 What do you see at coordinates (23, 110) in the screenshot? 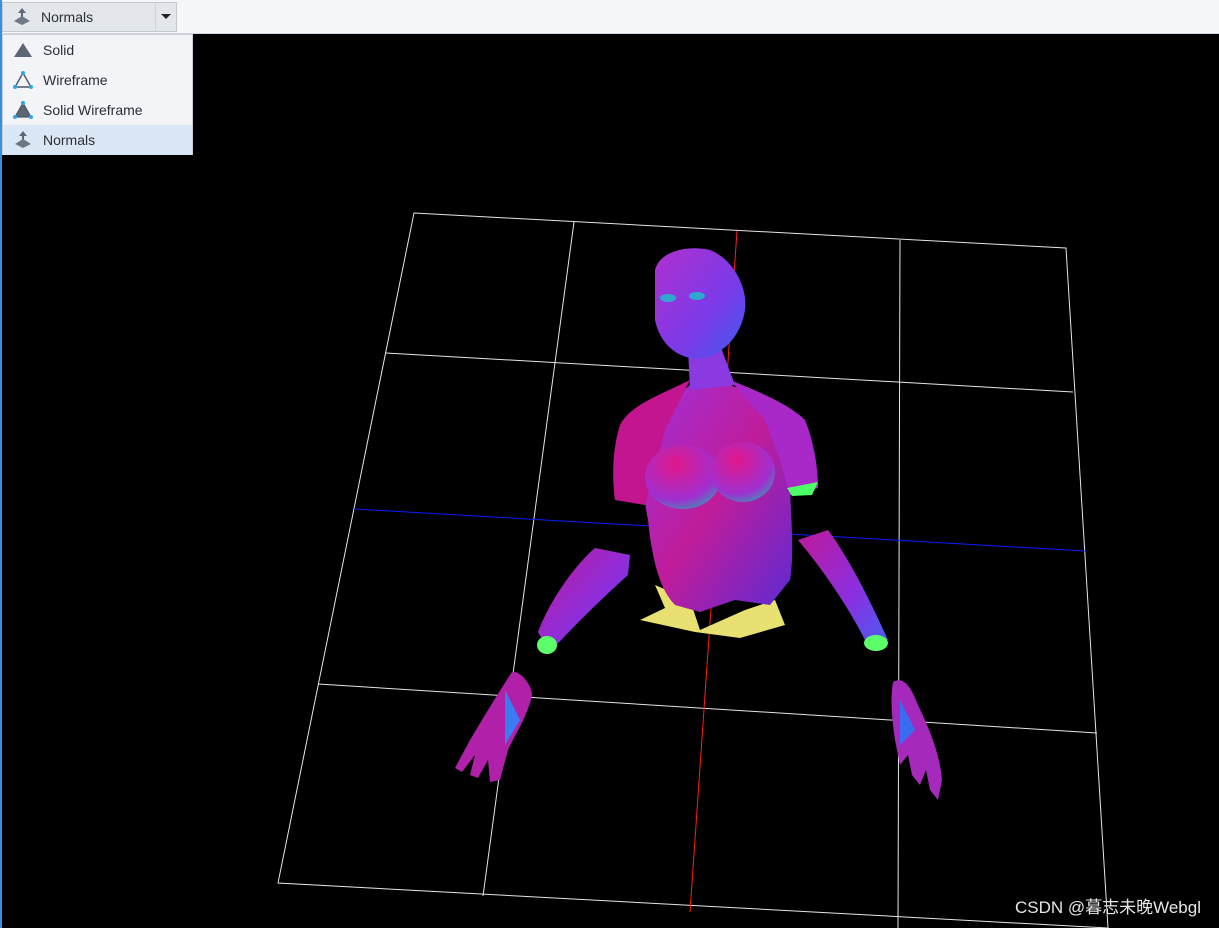
I see `solid-wireframe-triangle-icon` at bounding box center [23, 110].